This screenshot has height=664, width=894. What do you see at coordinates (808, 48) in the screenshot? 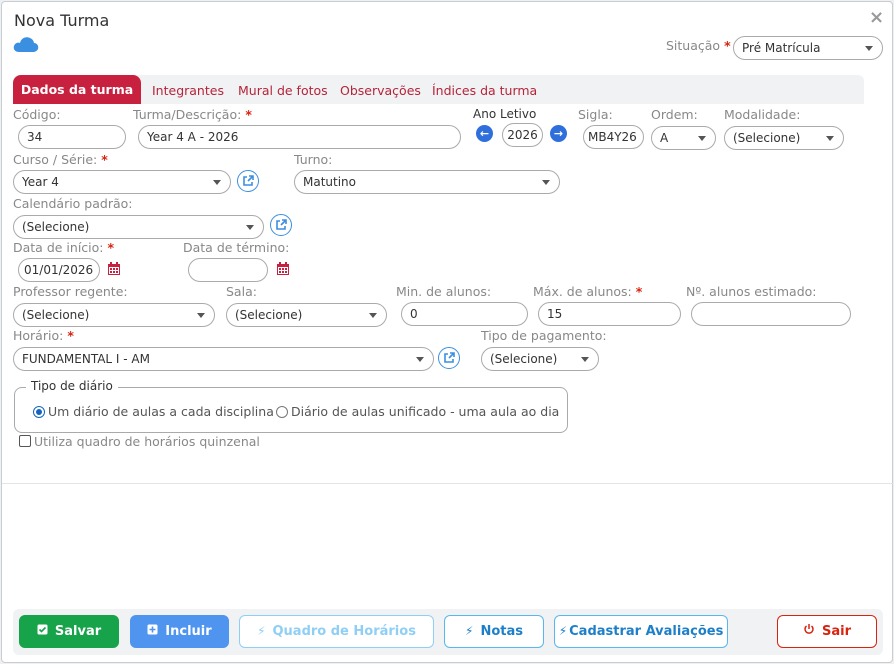
I see `situacao-select: Pré Matrícula` at bounding box center [808, 48].